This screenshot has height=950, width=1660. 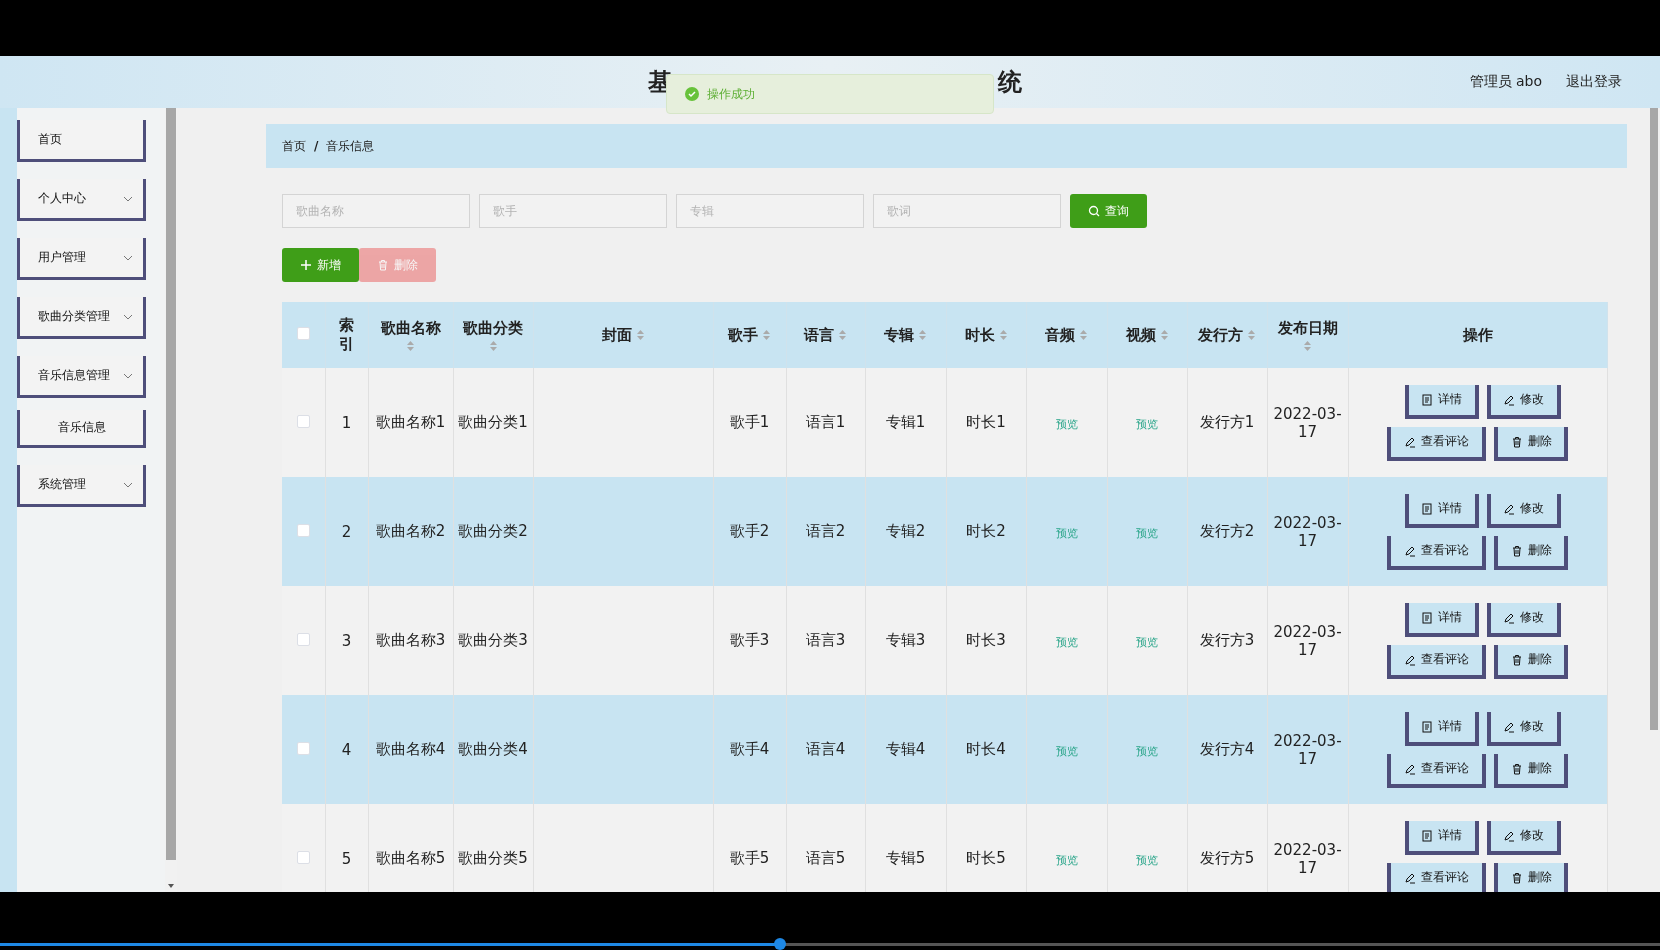 I want to click on column-header: 发行方, so click(x=1220, y=335).